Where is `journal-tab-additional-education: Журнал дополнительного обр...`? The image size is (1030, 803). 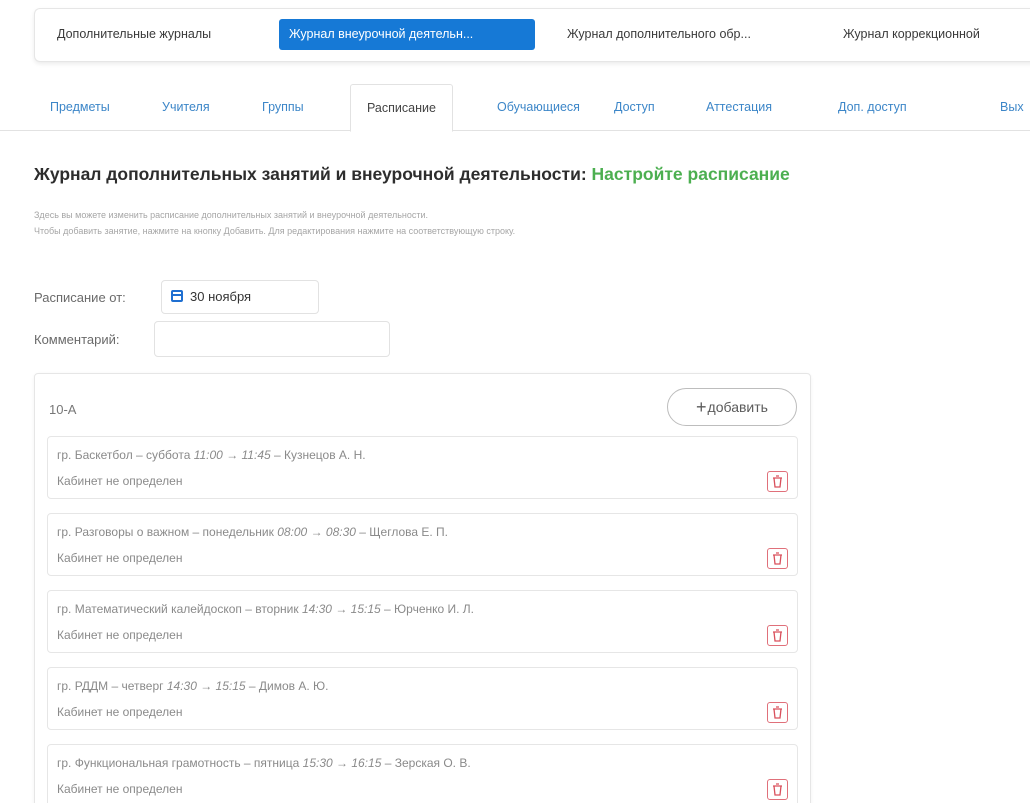 journal-tab-additional-education: Журнал дополнительного обр... is located at coordinates (659, 34).